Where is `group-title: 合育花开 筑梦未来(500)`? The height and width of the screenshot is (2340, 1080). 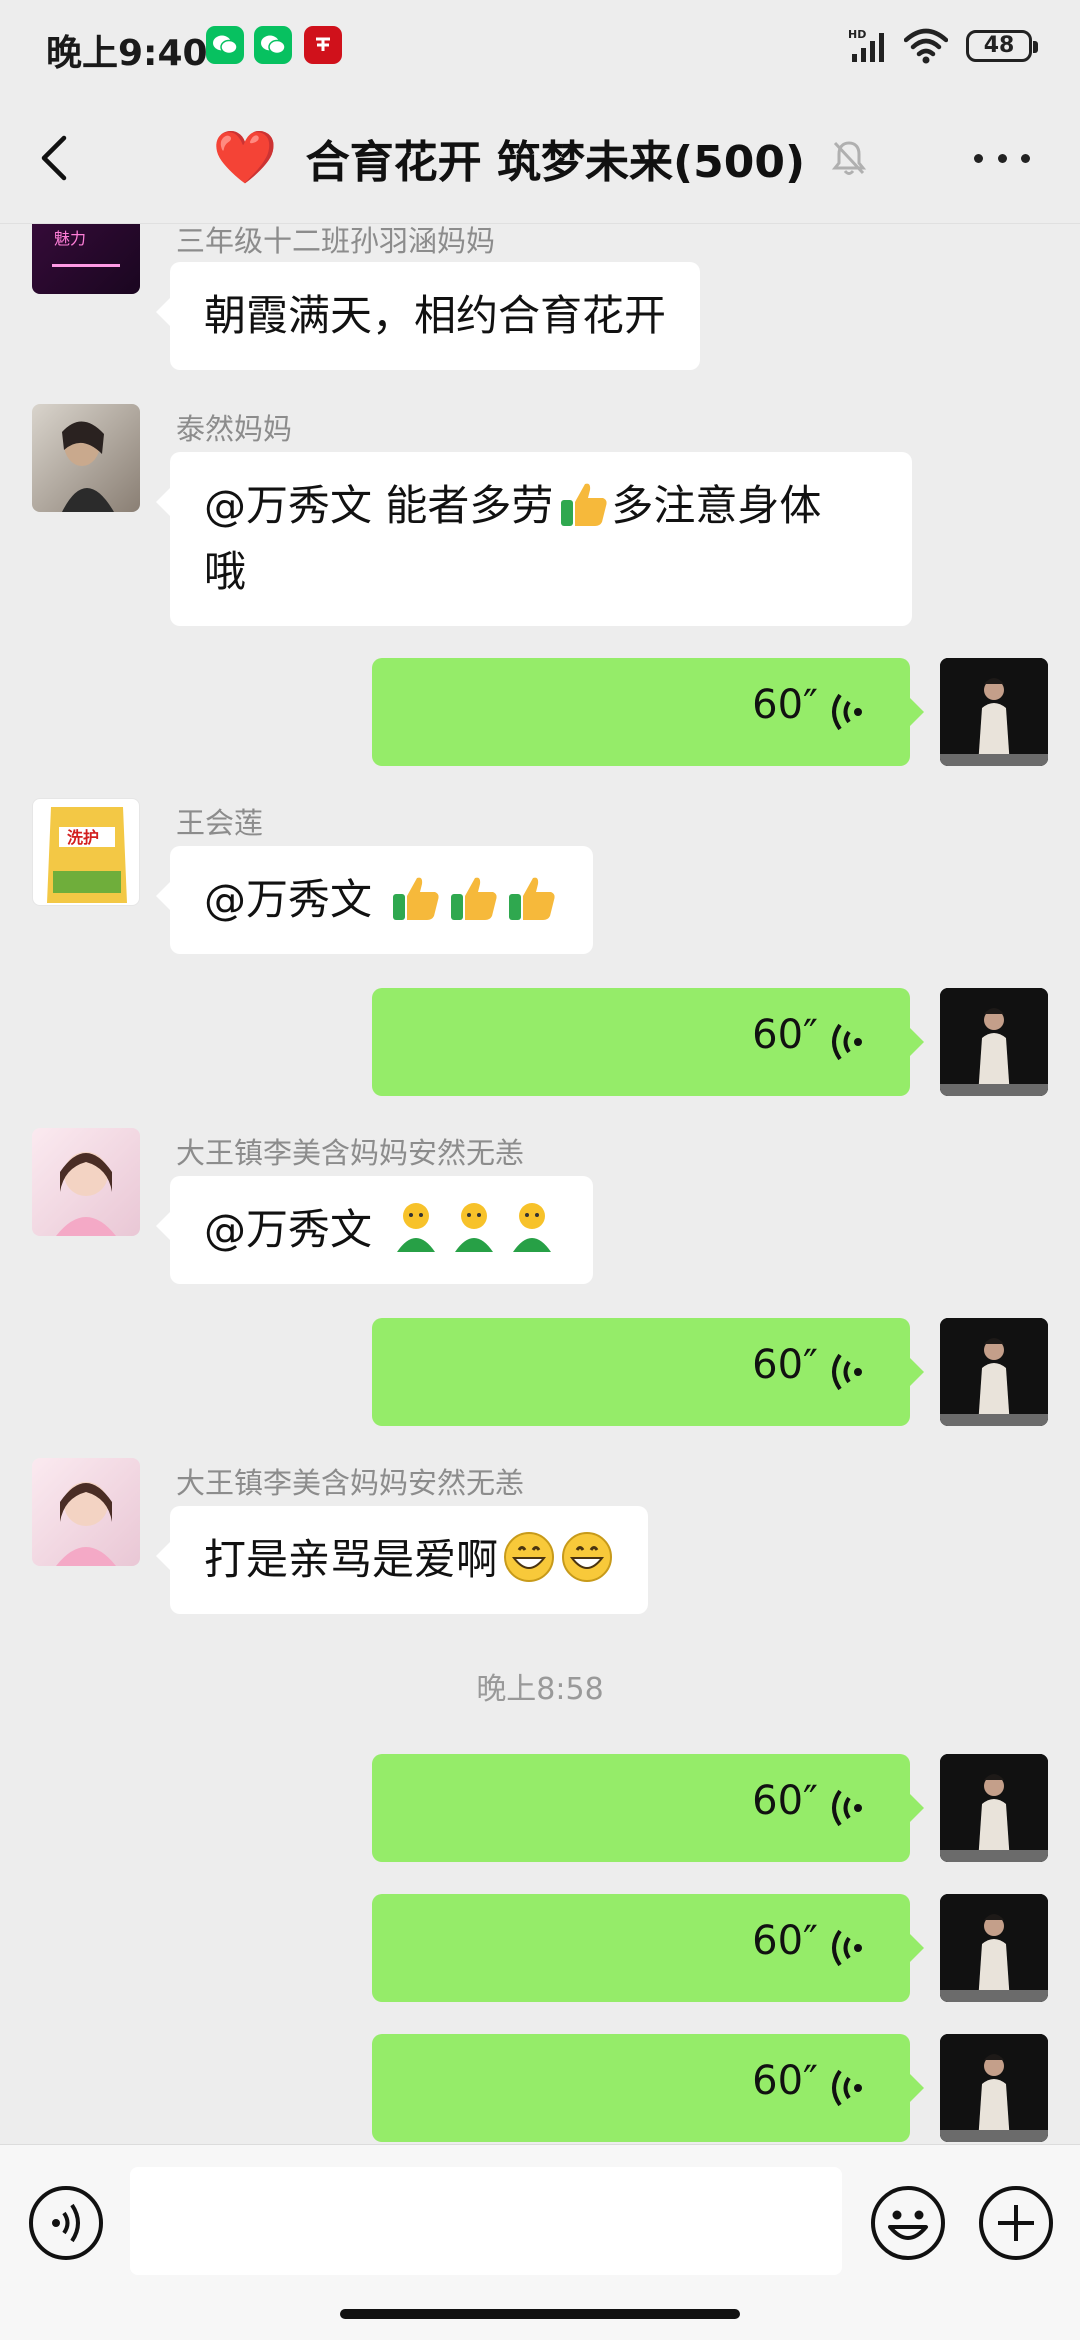
group-title: 合育花开 筑梦未来(500) is located at coordinates (555, 162).